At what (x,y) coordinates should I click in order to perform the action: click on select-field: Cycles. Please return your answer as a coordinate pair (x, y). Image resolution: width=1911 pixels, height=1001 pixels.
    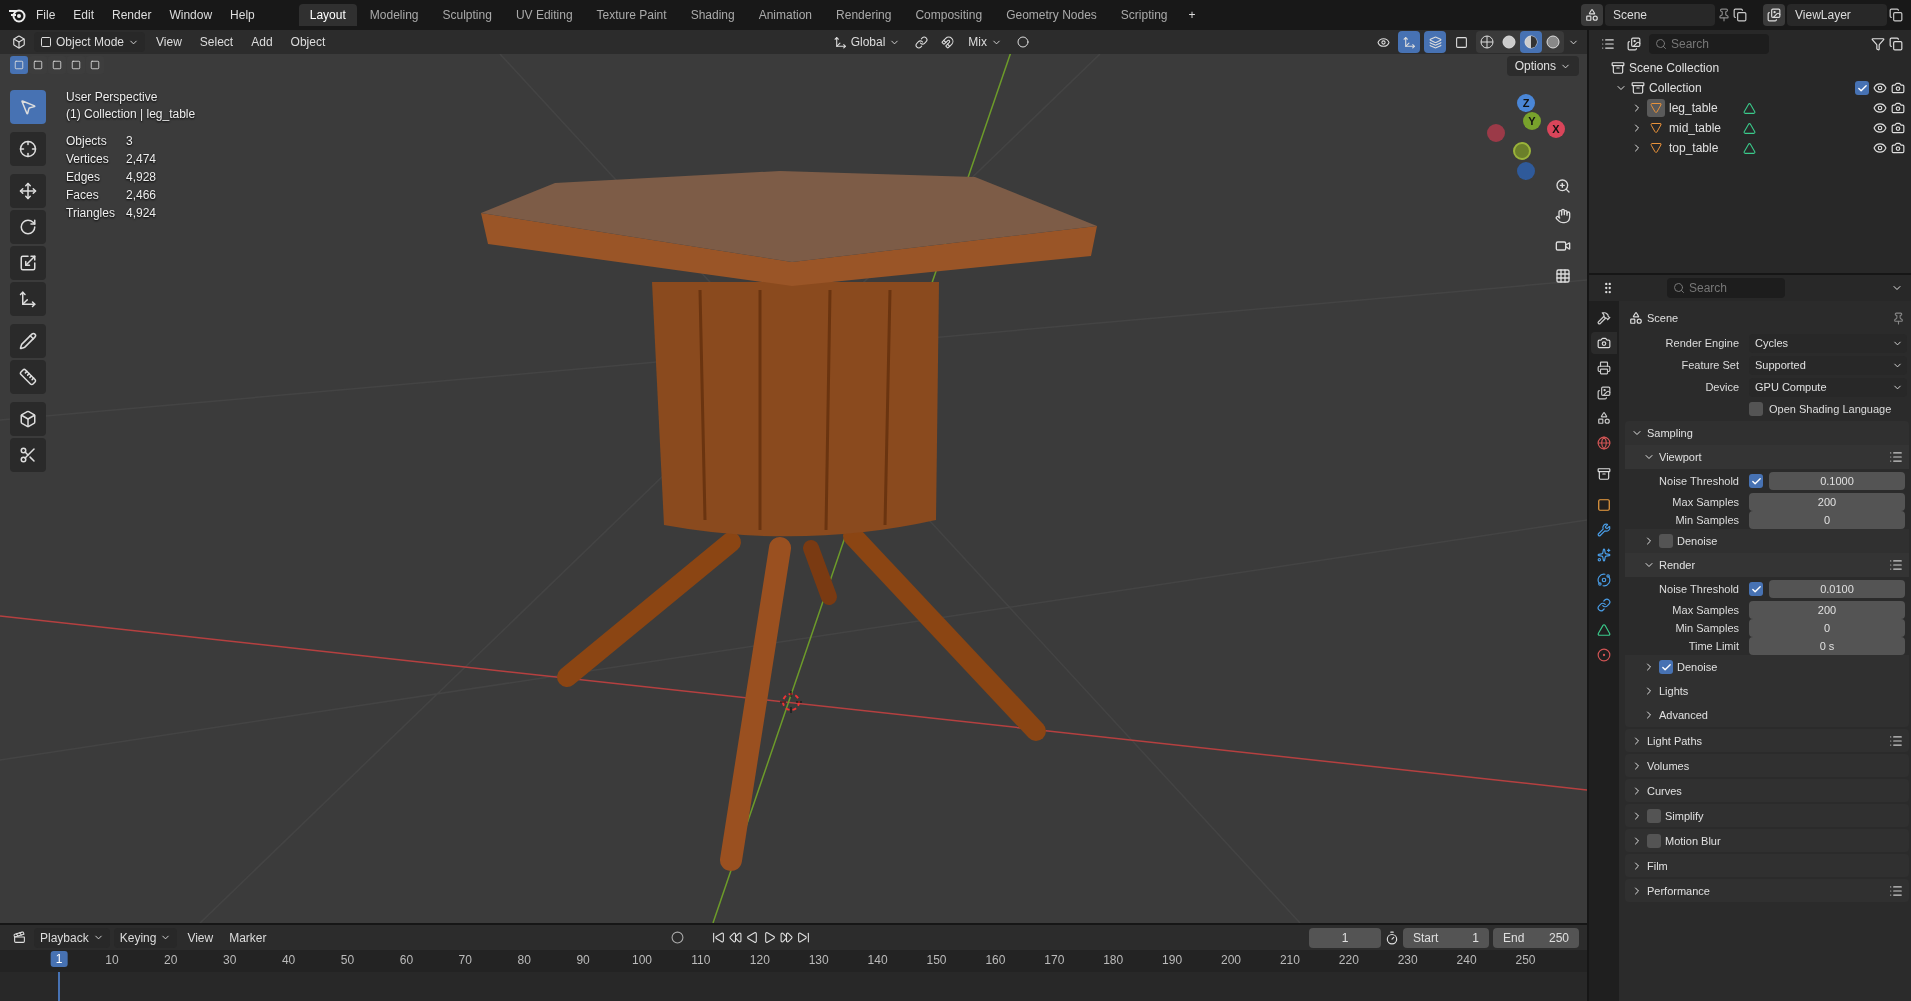
    Looking at the image, I should click on (1828, 343).